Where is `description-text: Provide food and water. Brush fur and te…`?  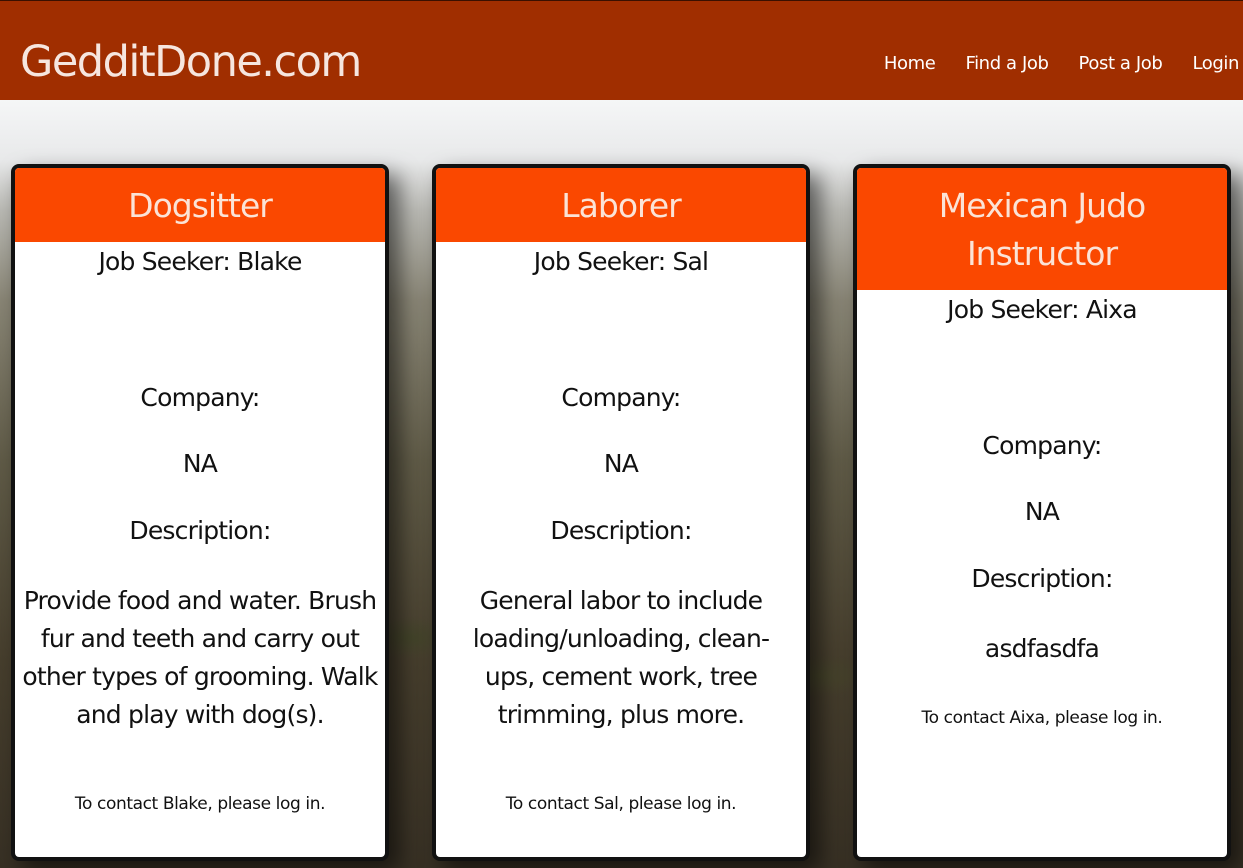
description-text: Provide food and water. Brush fur and te… is located at coordinates (200, 657).